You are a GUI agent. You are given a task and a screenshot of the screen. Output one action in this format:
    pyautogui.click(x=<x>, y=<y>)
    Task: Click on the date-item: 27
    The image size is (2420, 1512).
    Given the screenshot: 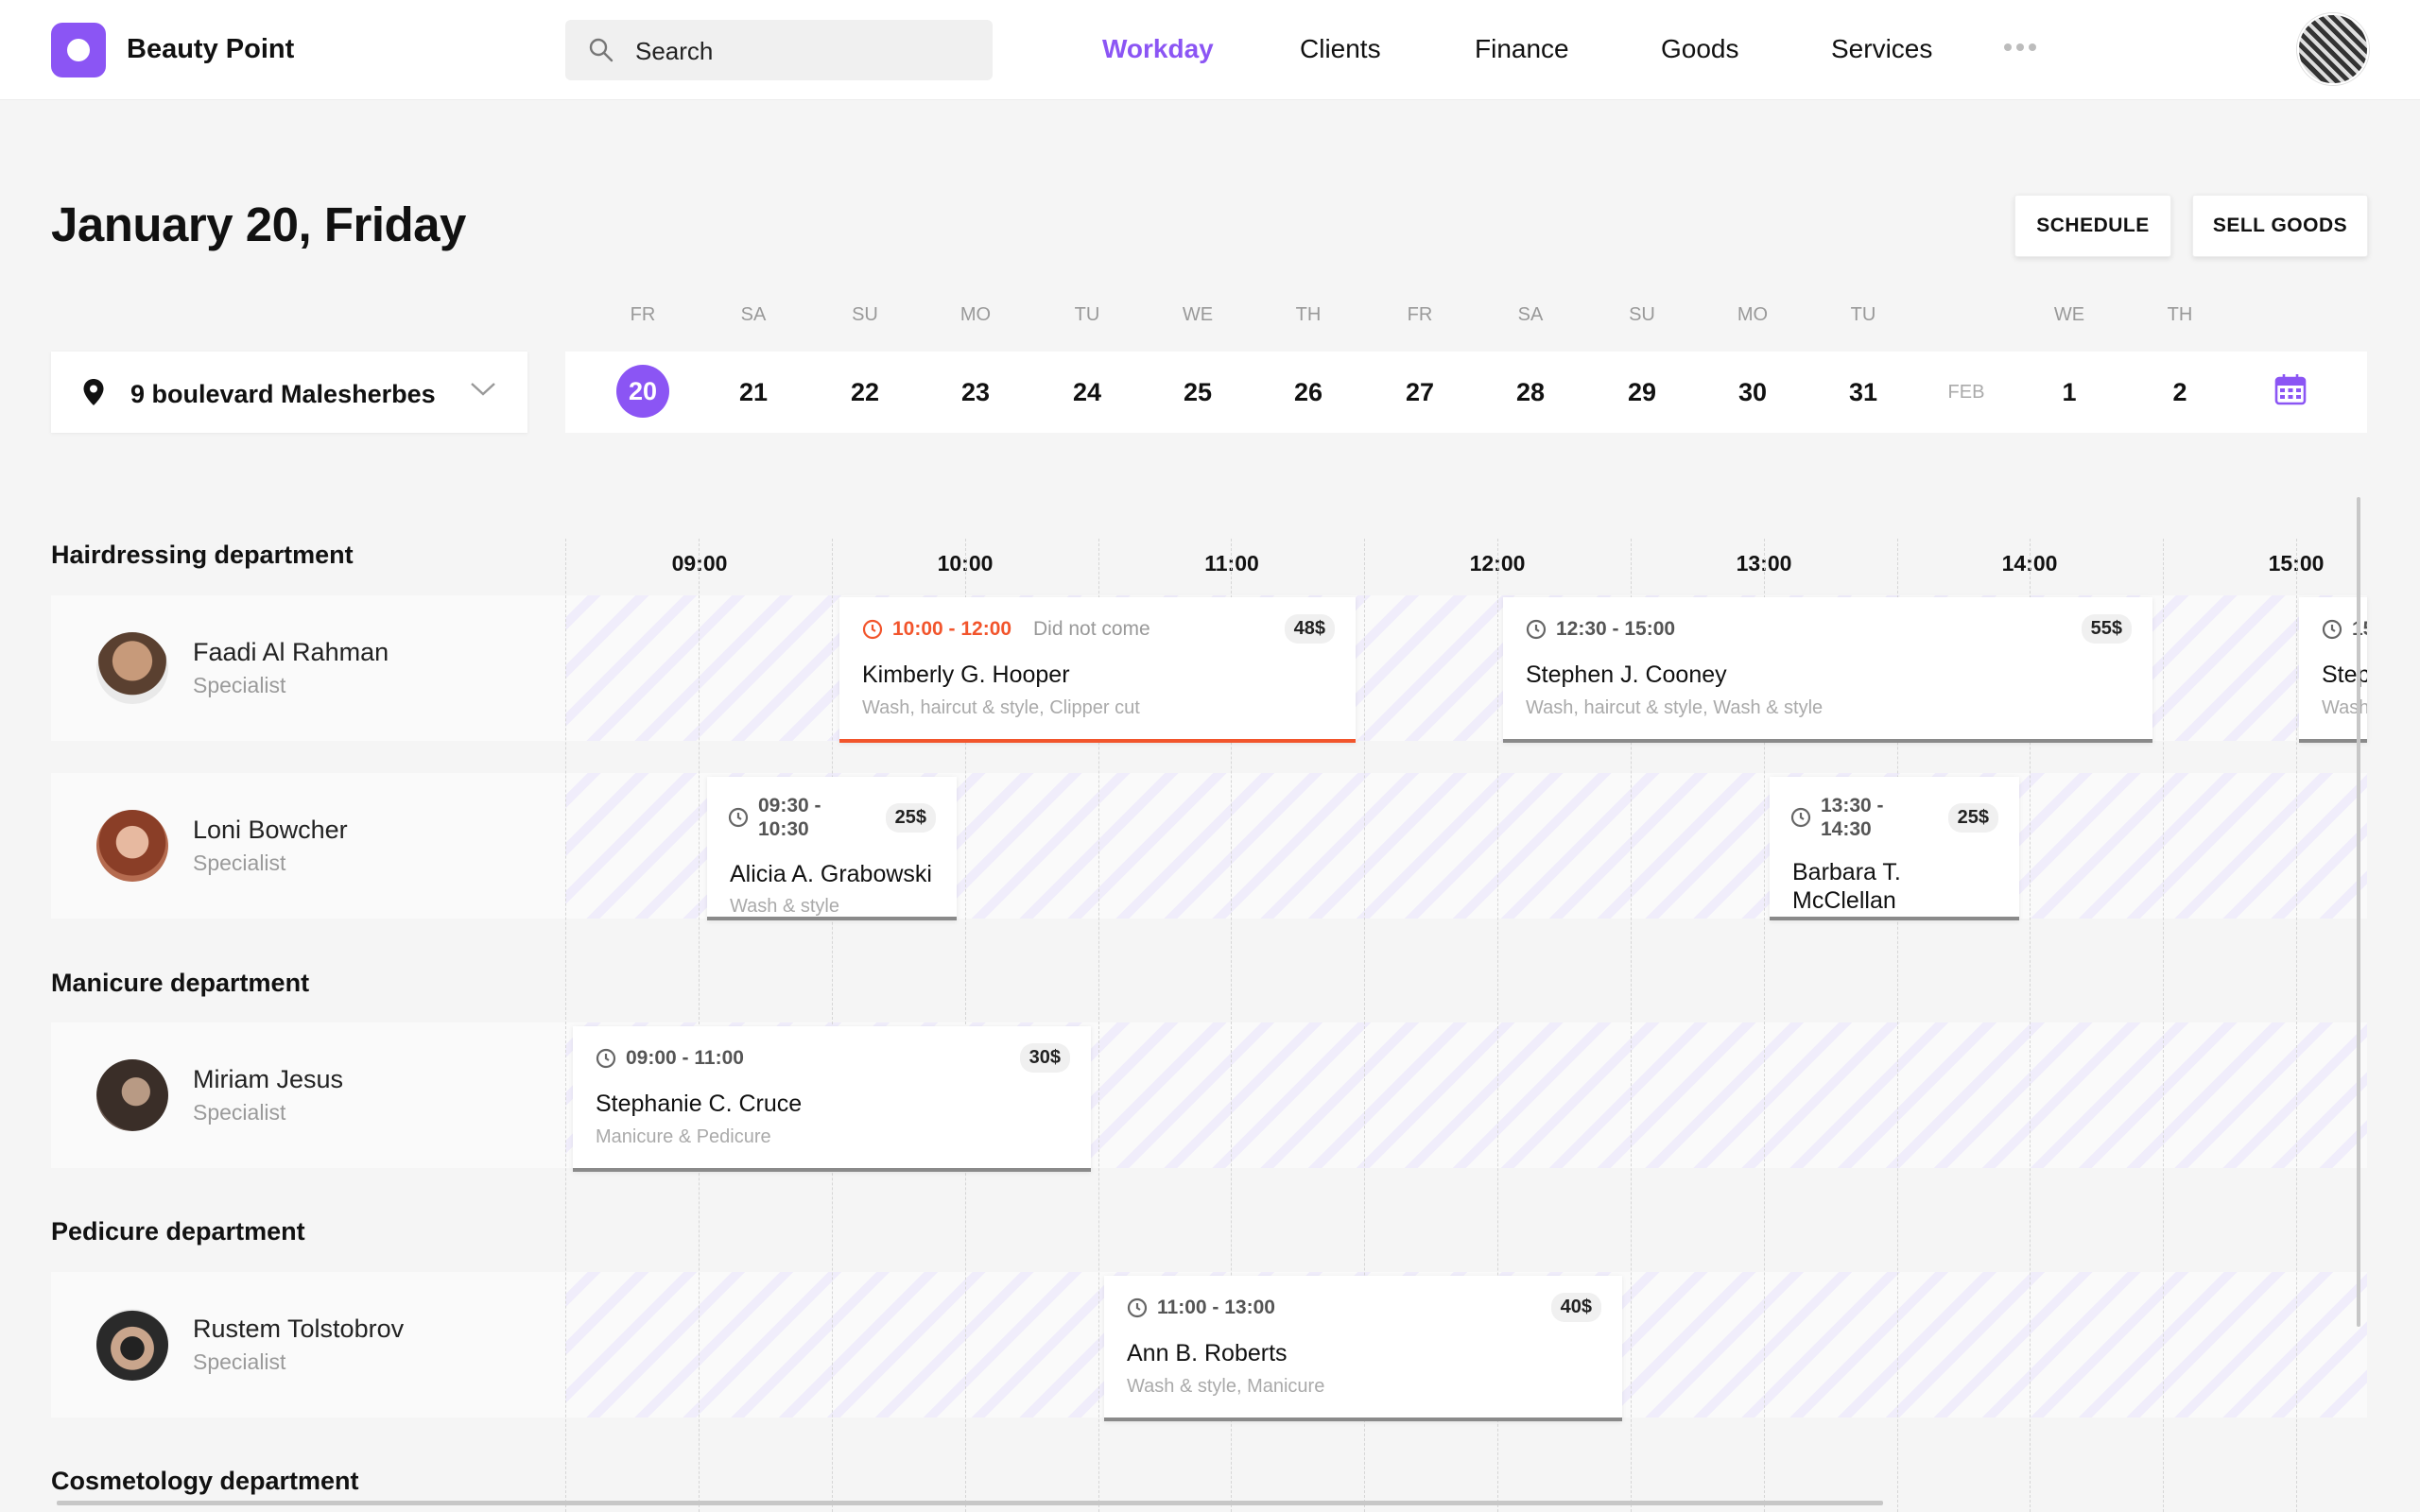 What is the action you would take?
    pyautogui.click(x=1420, y=392)
    